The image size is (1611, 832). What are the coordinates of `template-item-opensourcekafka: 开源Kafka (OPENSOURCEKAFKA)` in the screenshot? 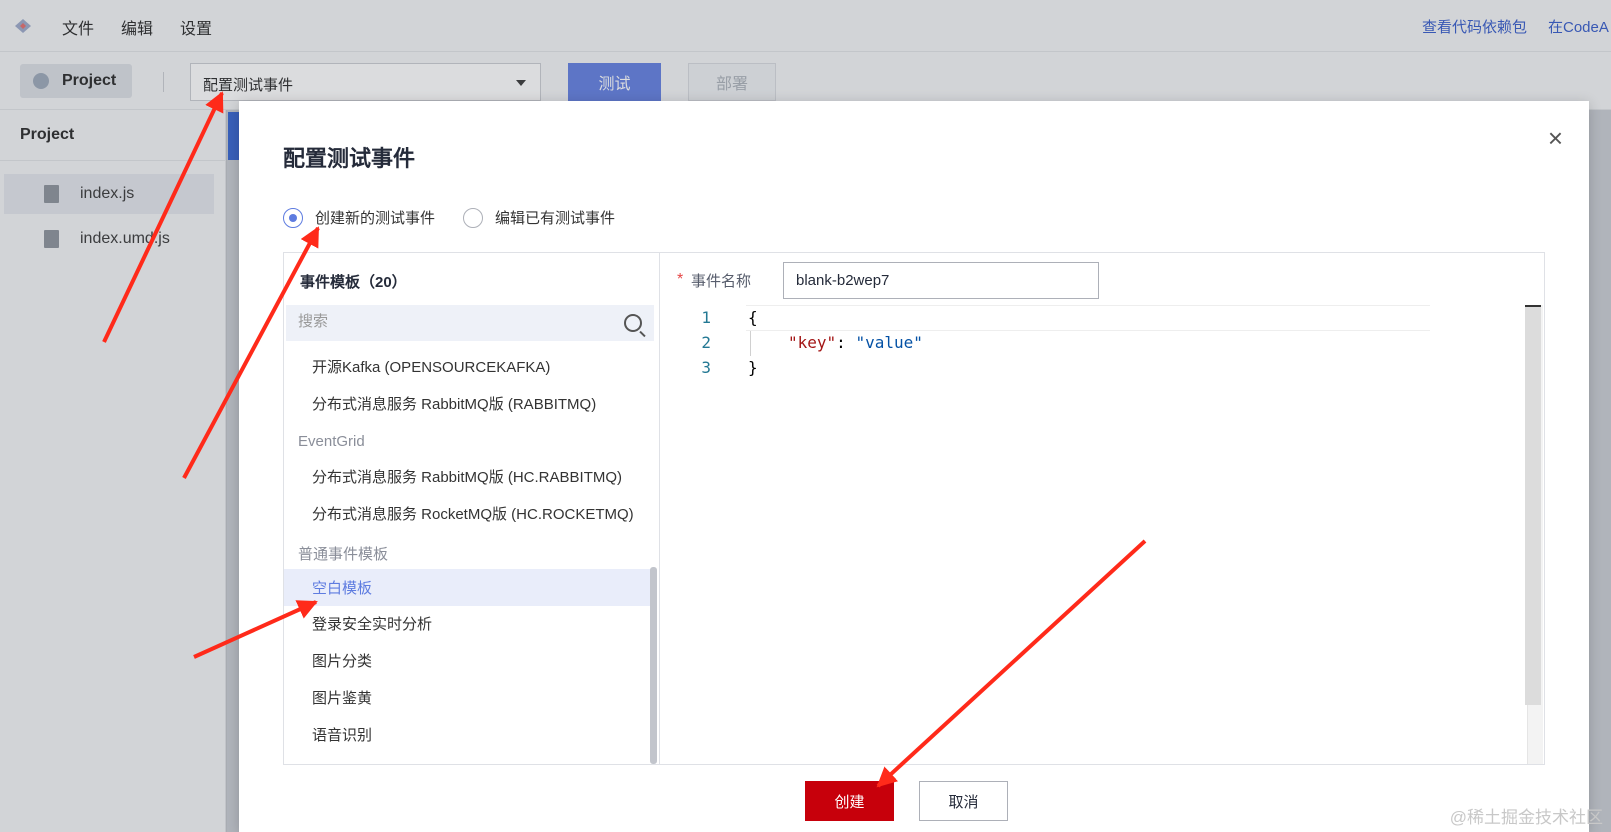 It's located at (468, 366).